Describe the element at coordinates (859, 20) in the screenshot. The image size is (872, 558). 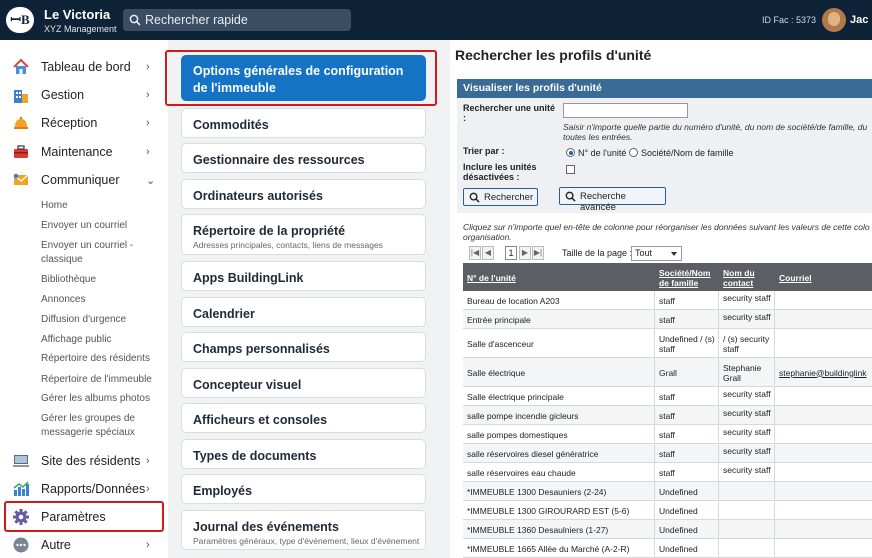
I see `user-name: Jac` at that location.